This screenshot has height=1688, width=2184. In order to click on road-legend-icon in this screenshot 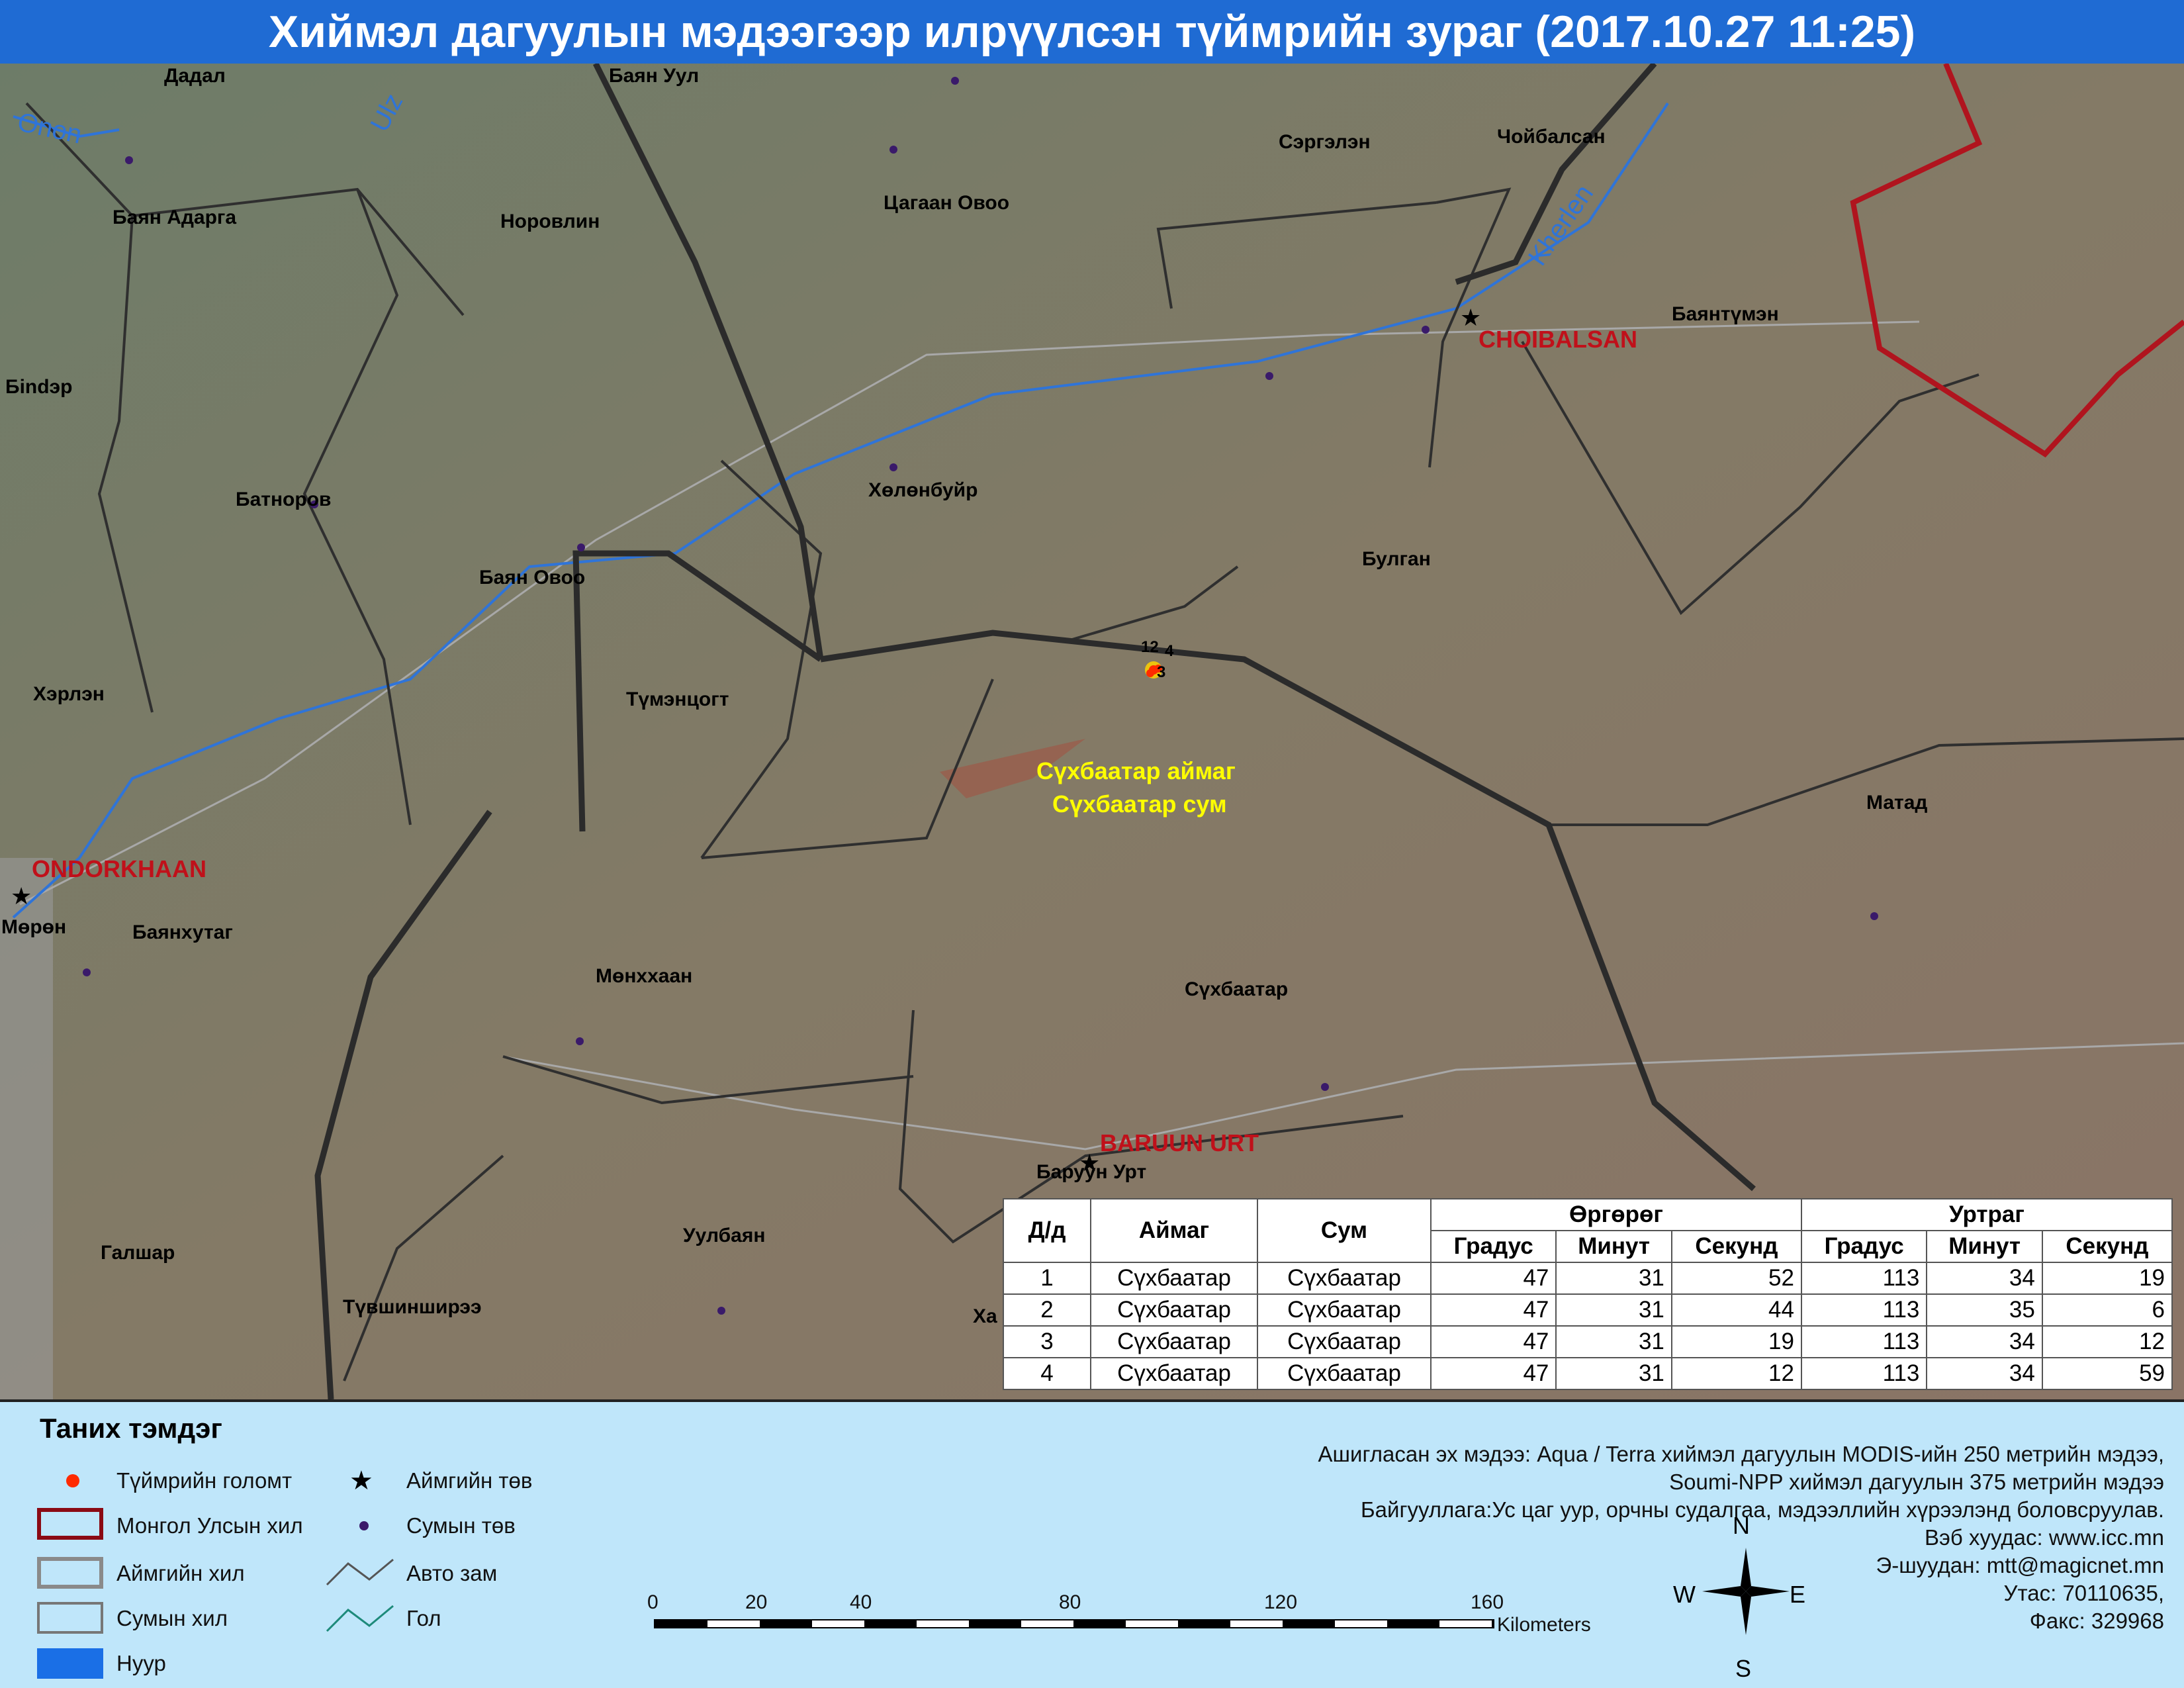, I will do `click(360, 1572)`.